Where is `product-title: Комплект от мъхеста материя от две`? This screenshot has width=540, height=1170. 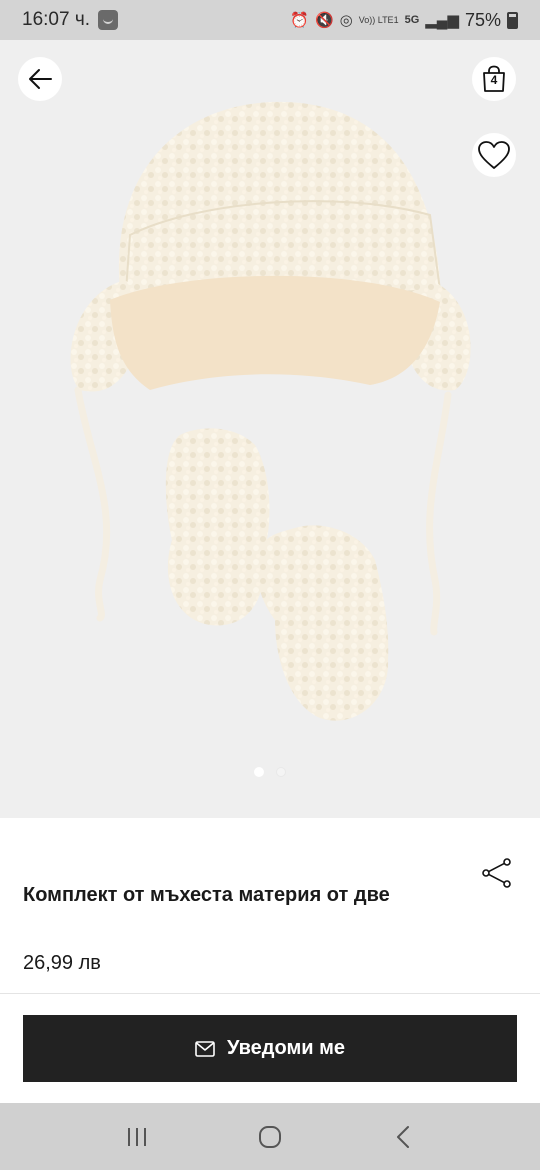 product-title: Комплект от мъхеста материя от две is located at coordinates (206, 895).